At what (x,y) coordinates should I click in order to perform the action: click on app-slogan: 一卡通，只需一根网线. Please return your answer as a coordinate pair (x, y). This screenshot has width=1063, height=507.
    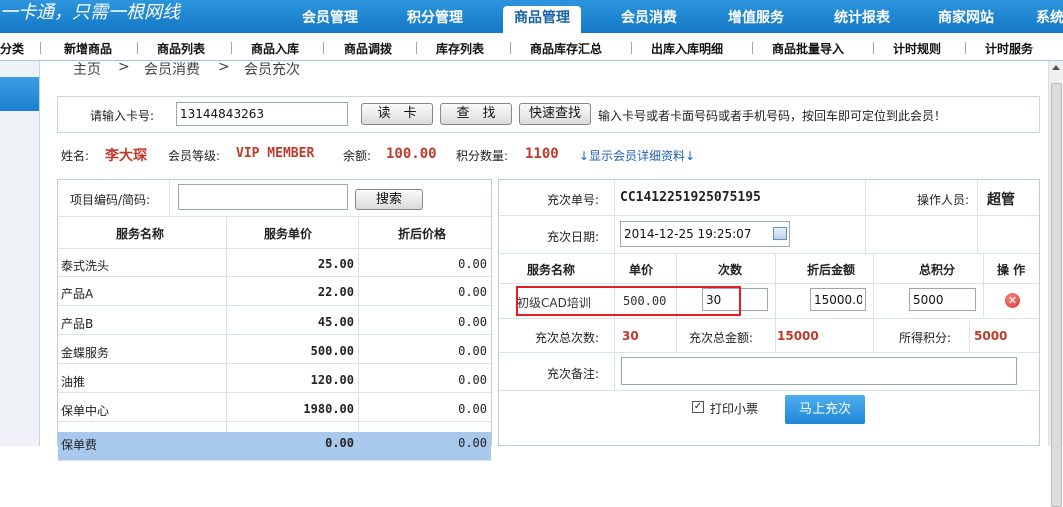
    Looking at the image, I should click on (90, 12).